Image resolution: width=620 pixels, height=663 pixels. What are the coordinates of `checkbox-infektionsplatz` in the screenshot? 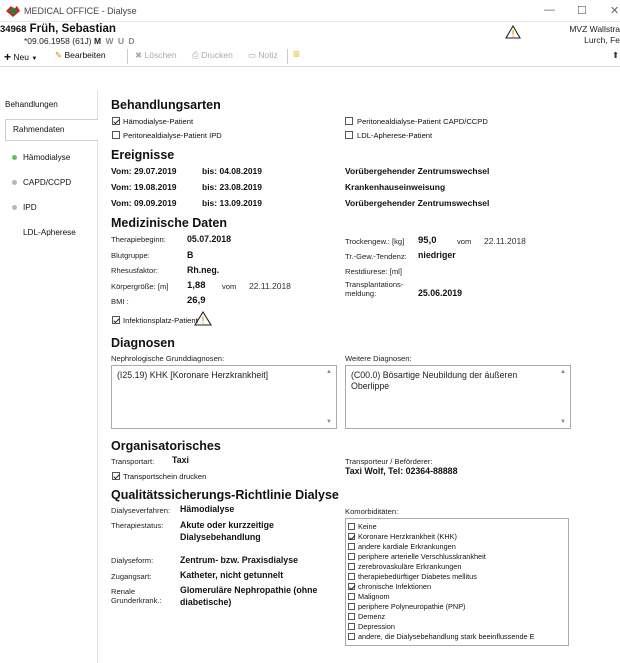 It's located at (116, 320).